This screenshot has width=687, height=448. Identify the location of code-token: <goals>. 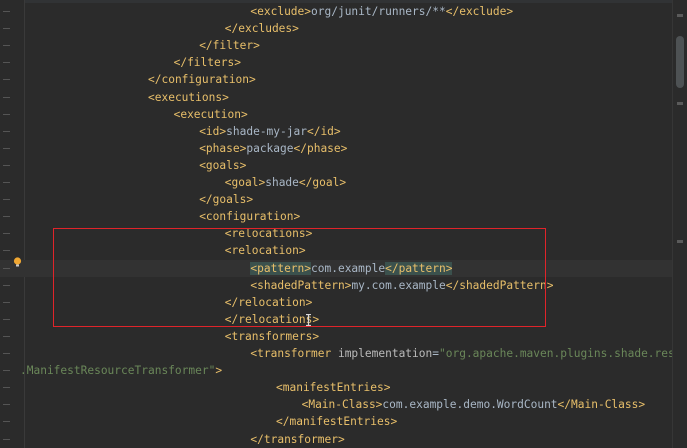
(223, 165).